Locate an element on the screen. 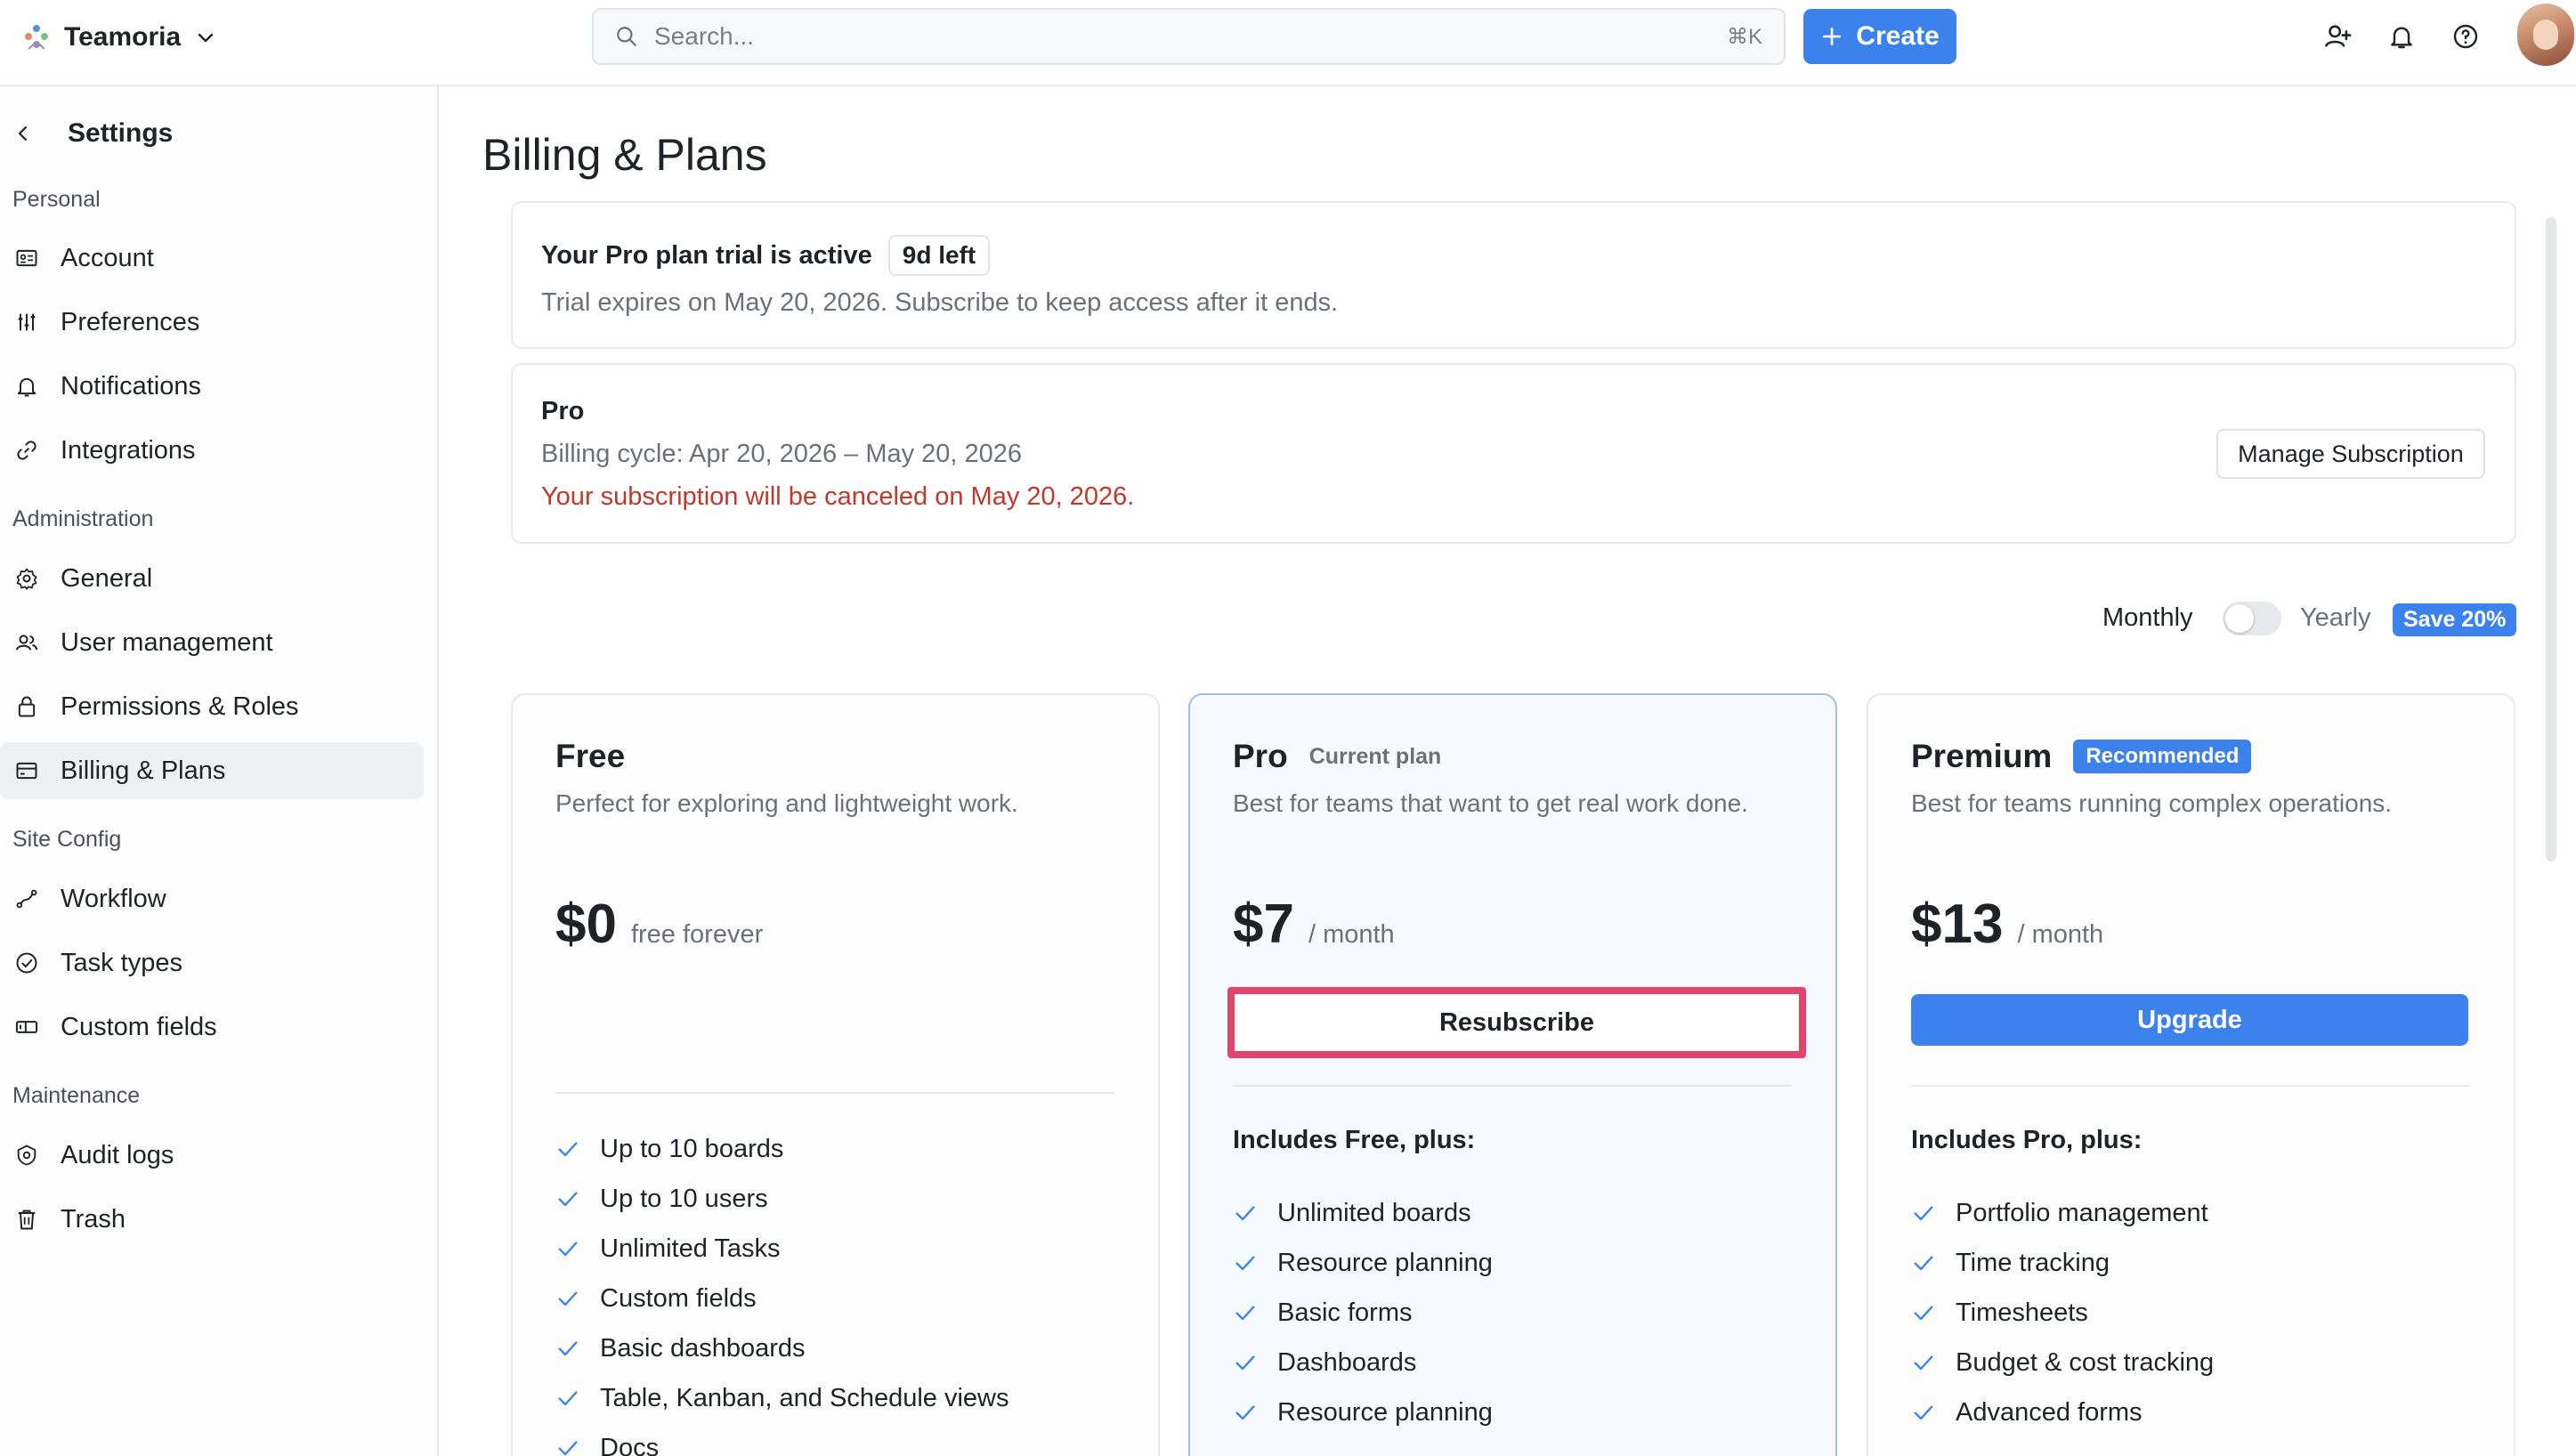  user-plus-icon is located at coordinates (2338, 36).